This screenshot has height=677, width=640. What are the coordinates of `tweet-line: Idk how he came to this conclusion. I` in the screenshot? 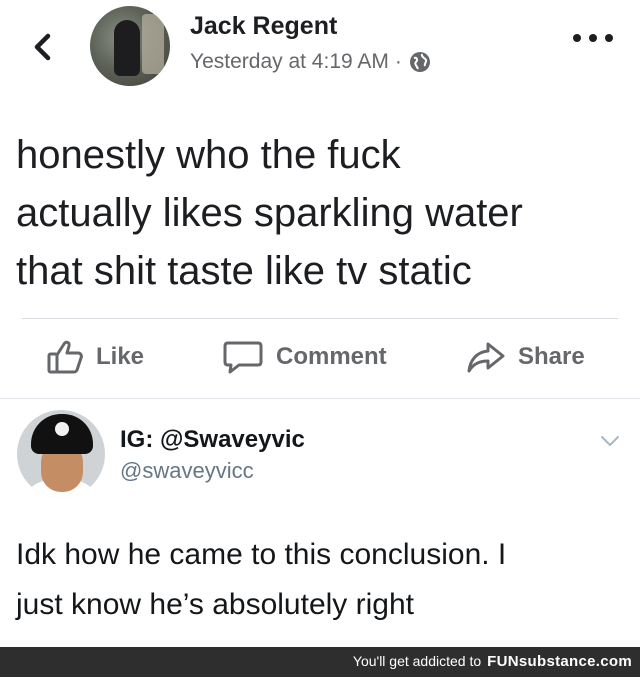 It's located at (261, 554).